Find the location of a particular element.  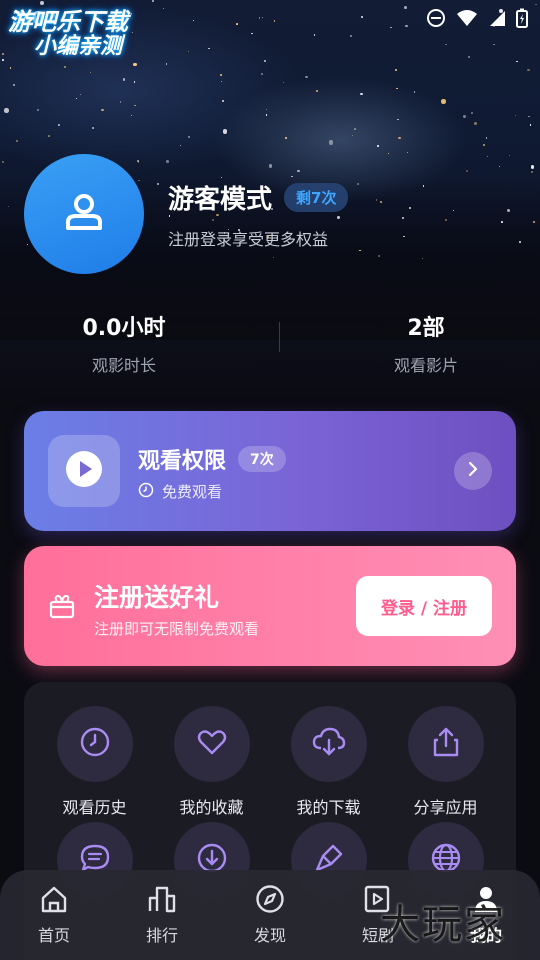

register-gift-card: 注册送好礼 注册即可无限制免费观看 登录 / 注册 is located at coordinates (270, 606).